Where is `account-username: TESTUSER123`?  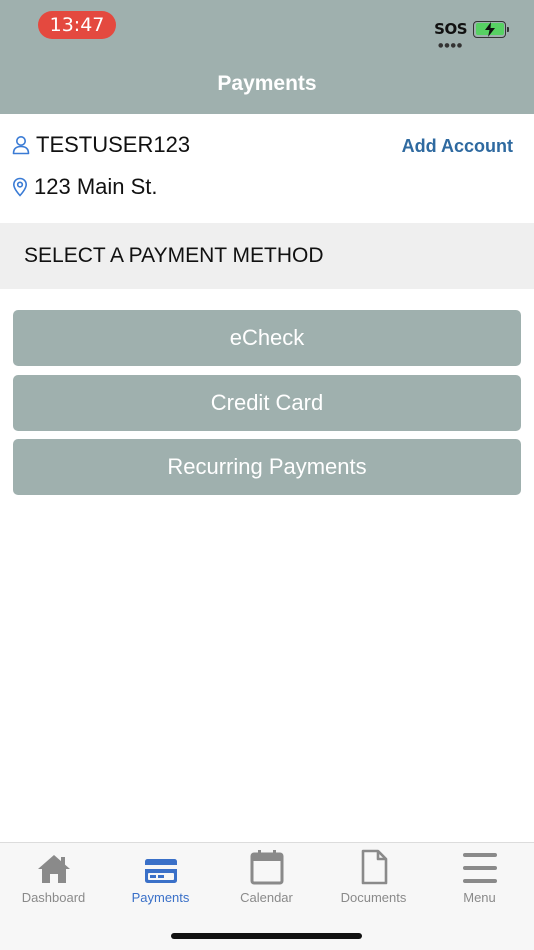
account-username: TESTUSER123 is located at coordinates (113, 144).